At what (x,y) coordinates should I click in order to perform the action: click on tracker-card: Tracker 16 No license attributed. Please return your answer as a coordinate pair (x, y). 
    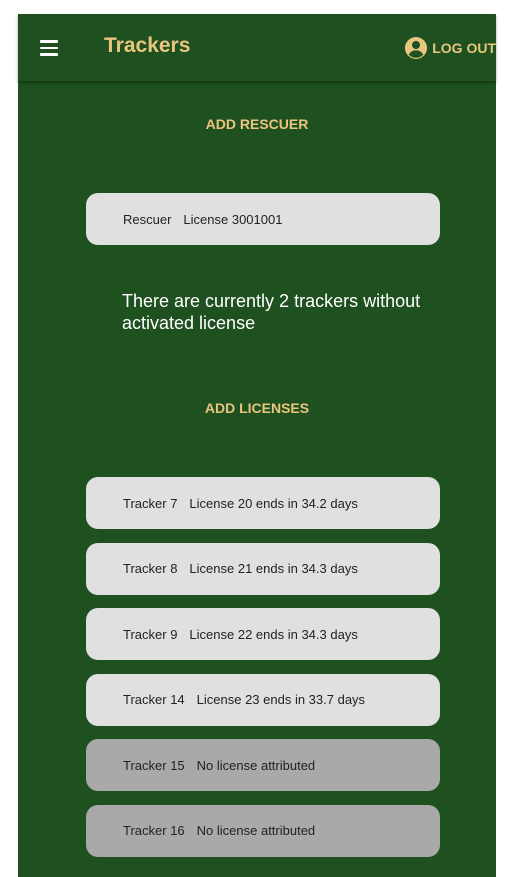
    Looking at the image, I should click on (263, 830).